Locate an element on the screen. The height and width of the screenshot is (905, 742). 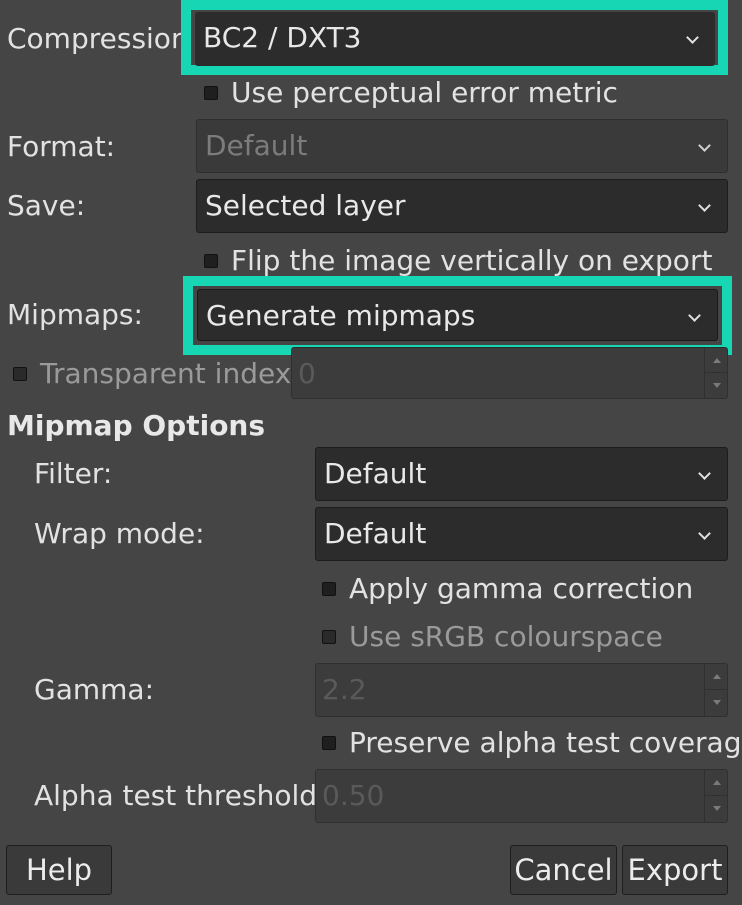
mipmap-options-title: Mipmap Options is located at coordinates (136, 425).